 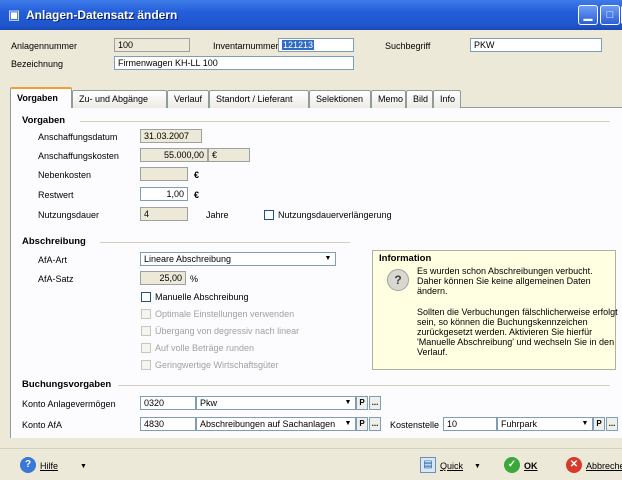 I want to click on konto-afa-label: Konto AfA, so click(x=42, y=425).